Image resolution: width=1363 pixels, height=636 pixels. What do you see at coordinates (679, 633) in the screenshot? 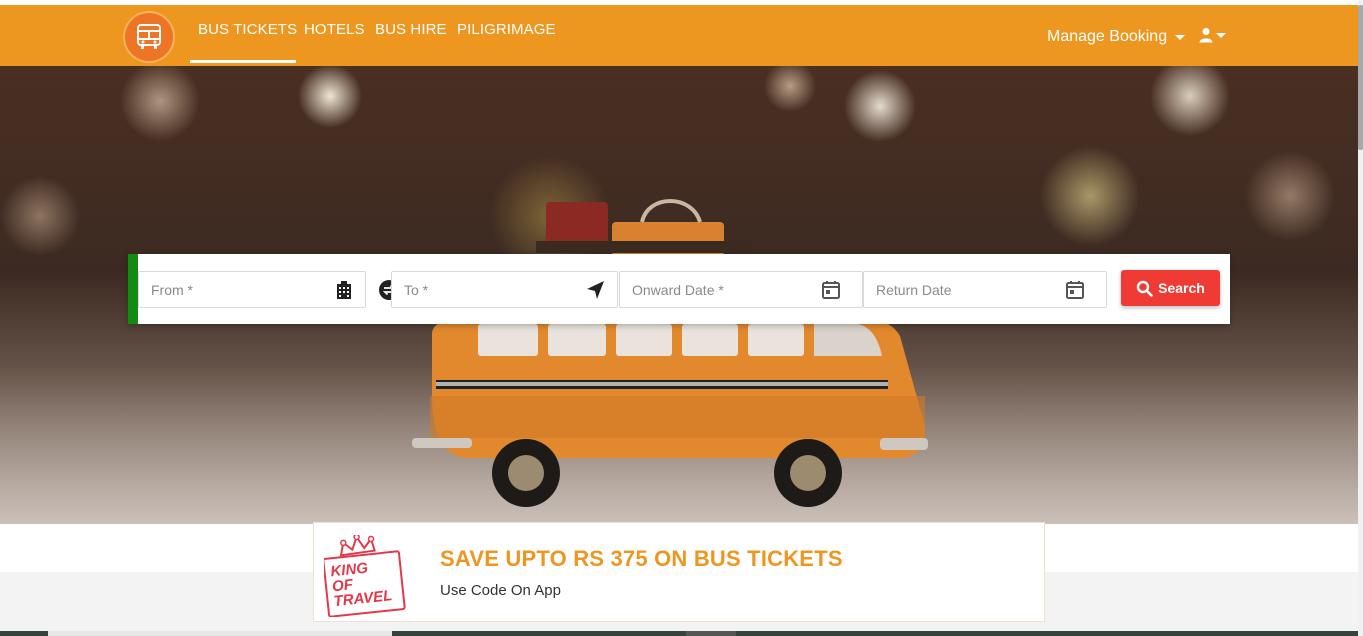
I see `next-section-peek` at bounding box center [679, 633].